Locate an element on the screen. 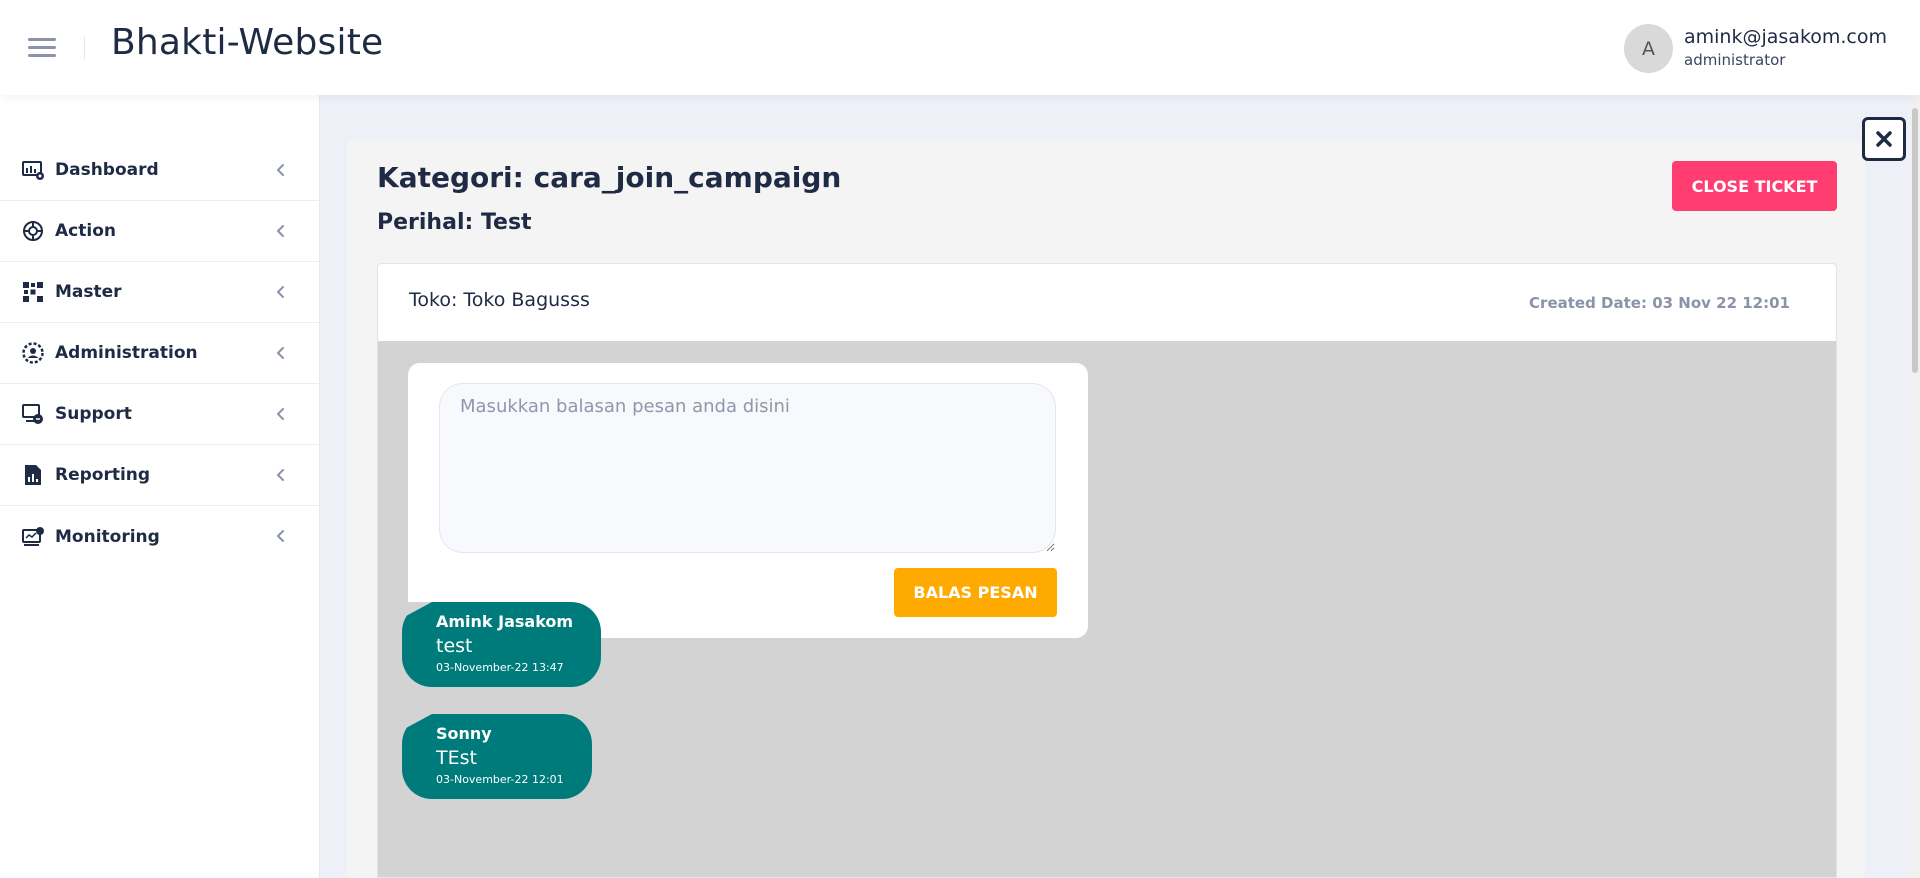  sidebar-item-label: Master is located at coordinates (88, 292).